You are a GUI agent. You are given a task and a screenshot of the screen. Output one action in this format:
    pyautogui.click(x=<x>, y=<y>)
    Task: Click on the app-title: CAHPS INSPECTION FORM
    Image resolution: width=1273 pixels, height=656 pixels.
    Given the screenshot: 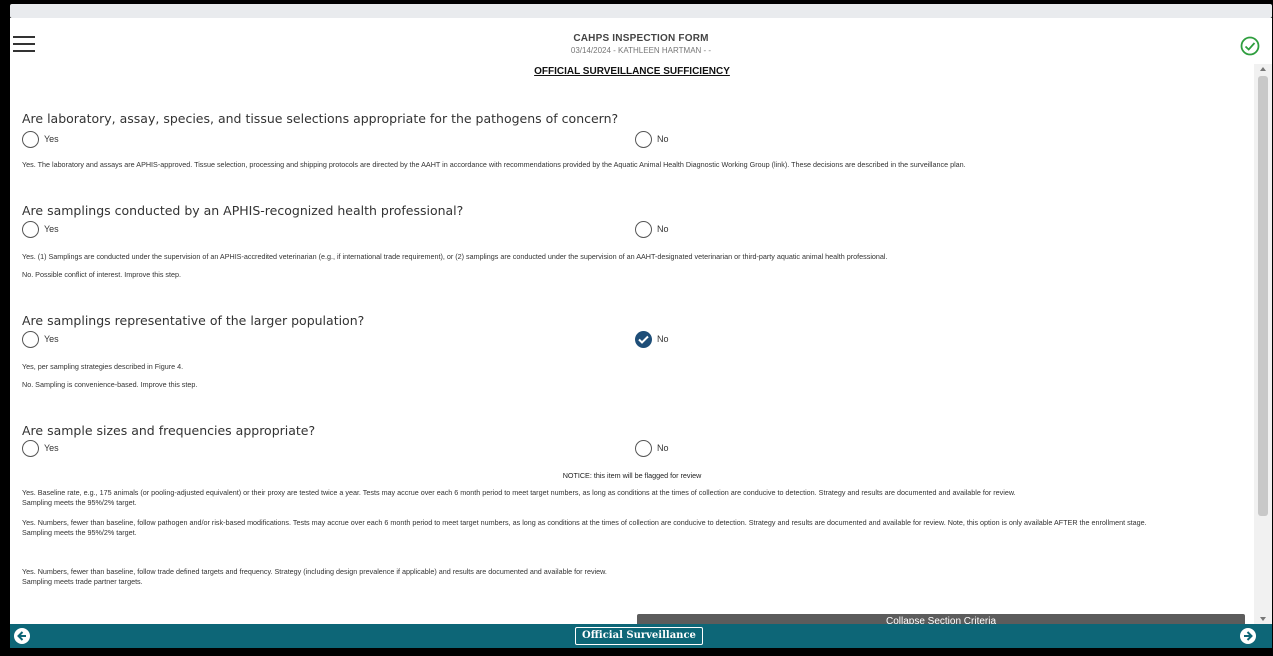 What is the action you would take?
    pyautogui.click(x=641, y=38)
    